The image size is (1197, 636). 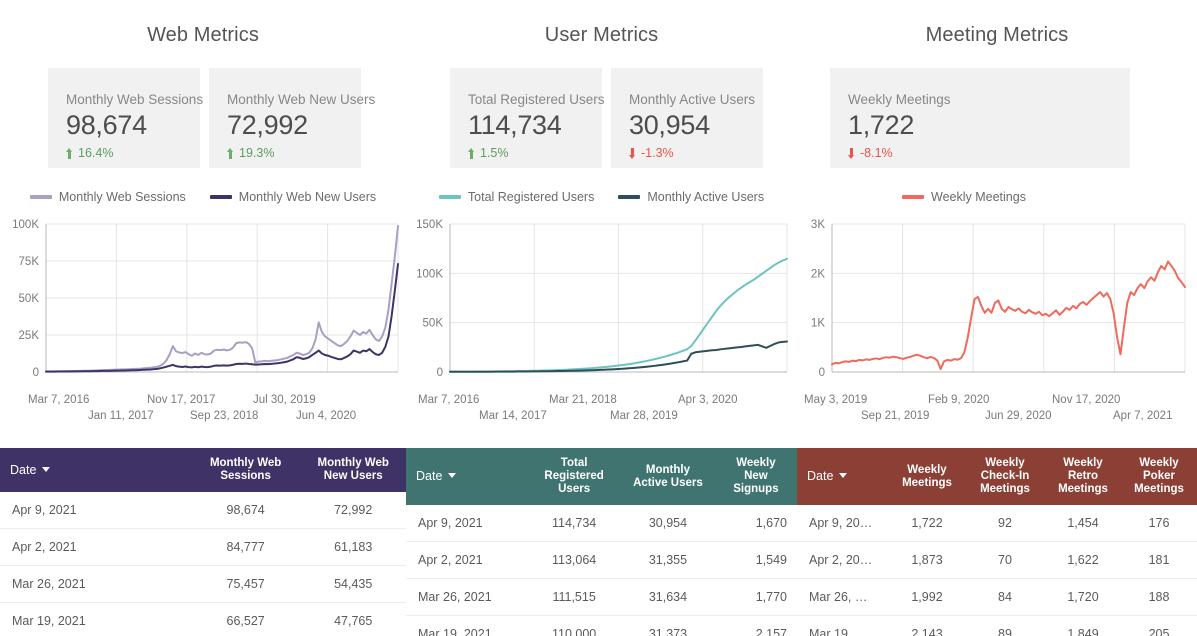 What do you see at coordinates (527, 118) in the screenshot?
I see `kpi-card-total-registered-users: Total Registered Users 114,734 1.5%` at bounding box center [527, 118].